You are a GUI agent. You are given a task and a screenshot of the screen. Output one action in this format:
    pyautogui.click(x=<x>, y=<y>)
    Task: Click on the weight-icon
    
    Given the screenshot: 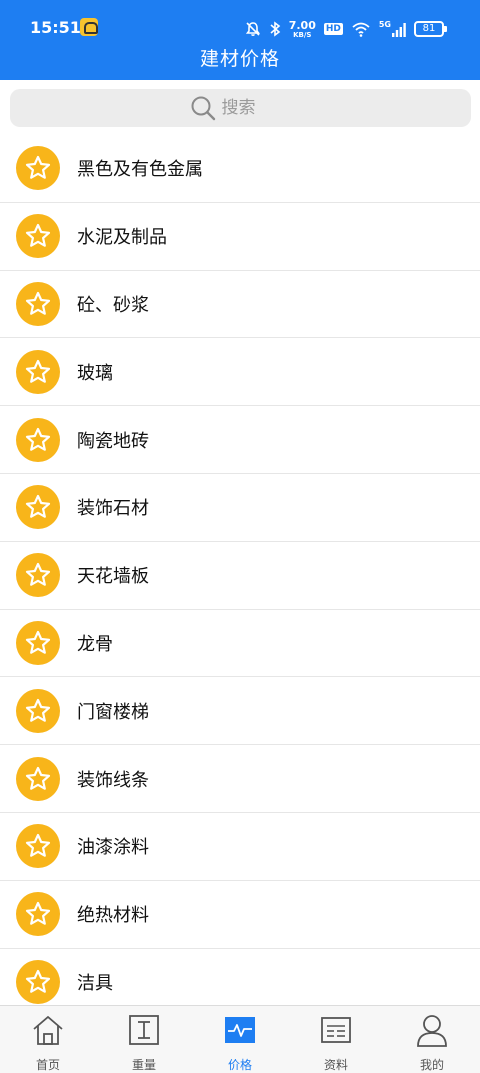 What is the action you would take?
    pyautogui.click(x=144, y=1032)
    